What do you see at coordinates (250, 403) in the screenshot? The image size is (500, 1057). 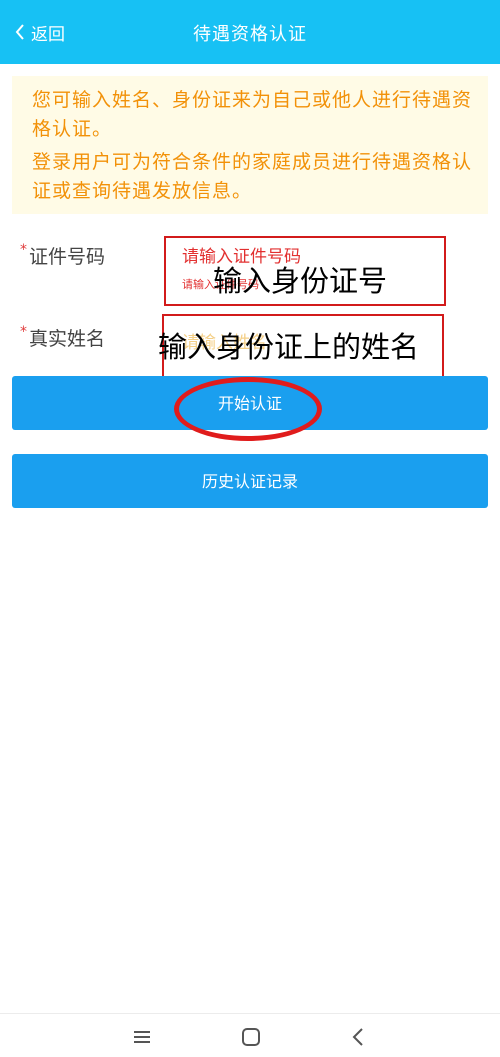 I see `start-verification-button: 开始认证` at bounding box center [250, 403].